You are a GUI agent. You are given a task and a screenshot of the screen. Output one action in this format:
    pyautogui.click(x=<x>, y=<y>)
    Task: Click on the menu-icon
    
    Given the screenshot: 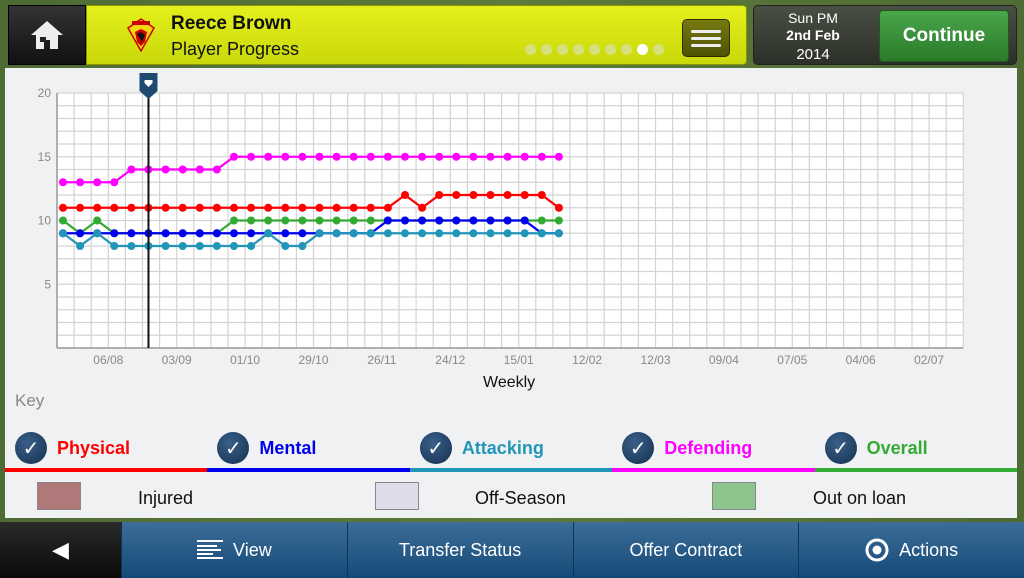 What is the action you would take?
    pyautogui.click(x=706, y=31)
    